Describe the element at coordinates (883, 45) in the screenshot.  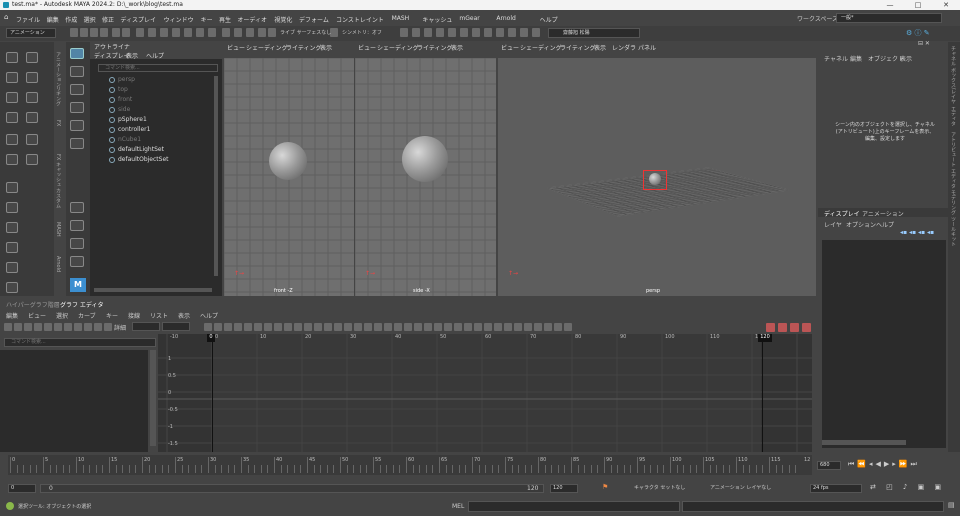
I see `channel-close-icons: ⊟ ✕` at that location.